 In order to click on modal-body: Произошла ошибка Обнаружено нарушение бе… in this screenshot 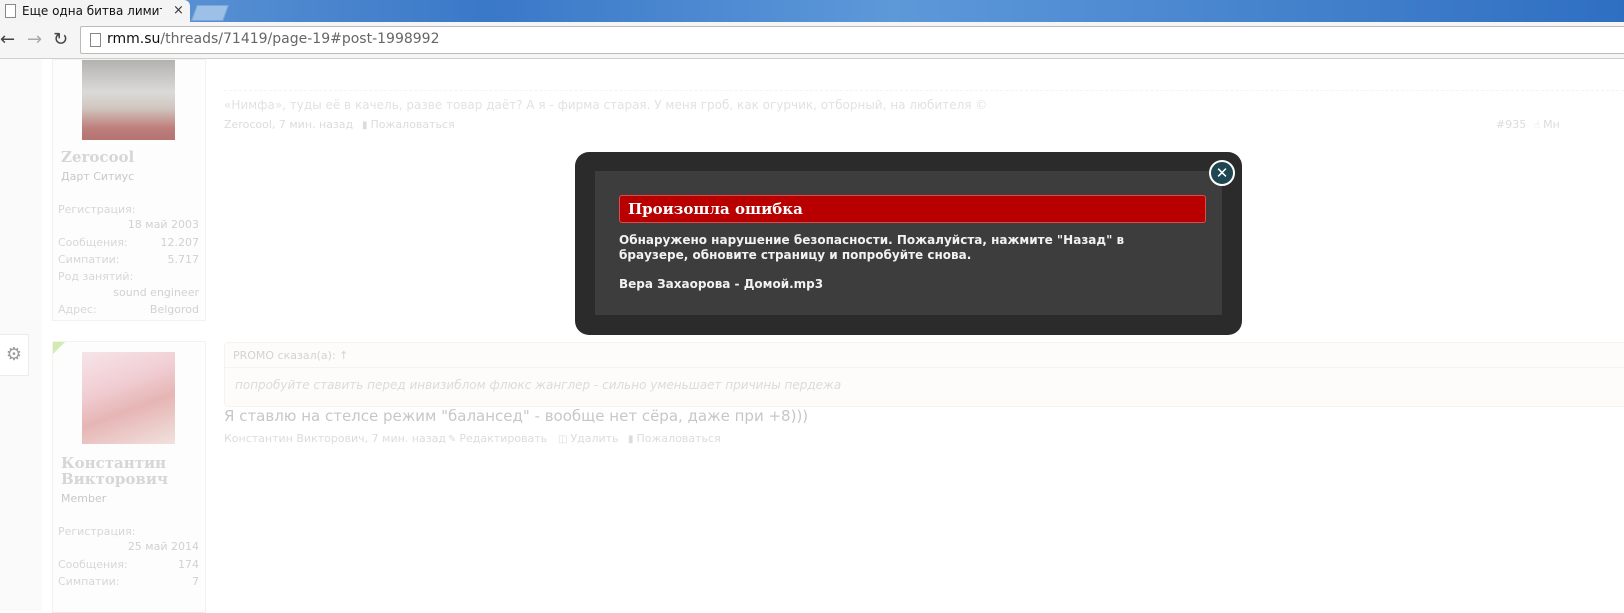, I will do `click(908, 243)`.